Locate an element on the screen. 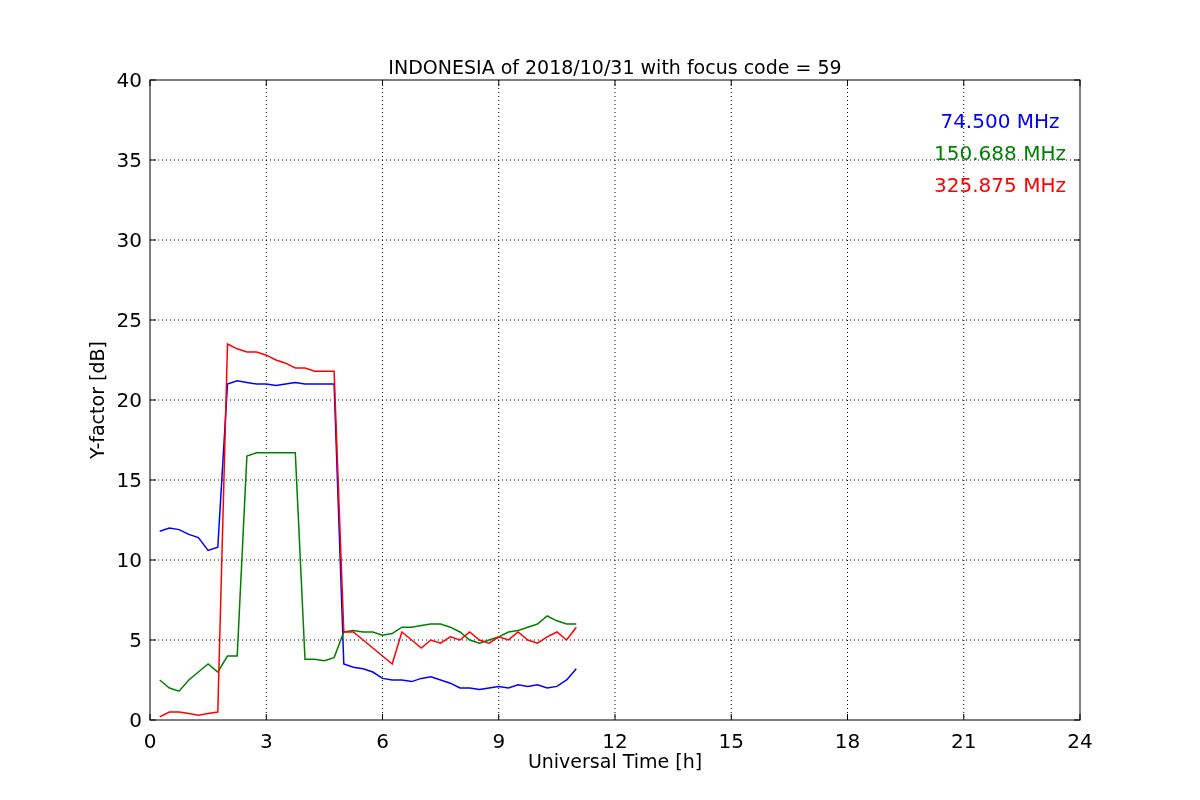  x-tick-label: 15 is located at coordinates (731, 741).